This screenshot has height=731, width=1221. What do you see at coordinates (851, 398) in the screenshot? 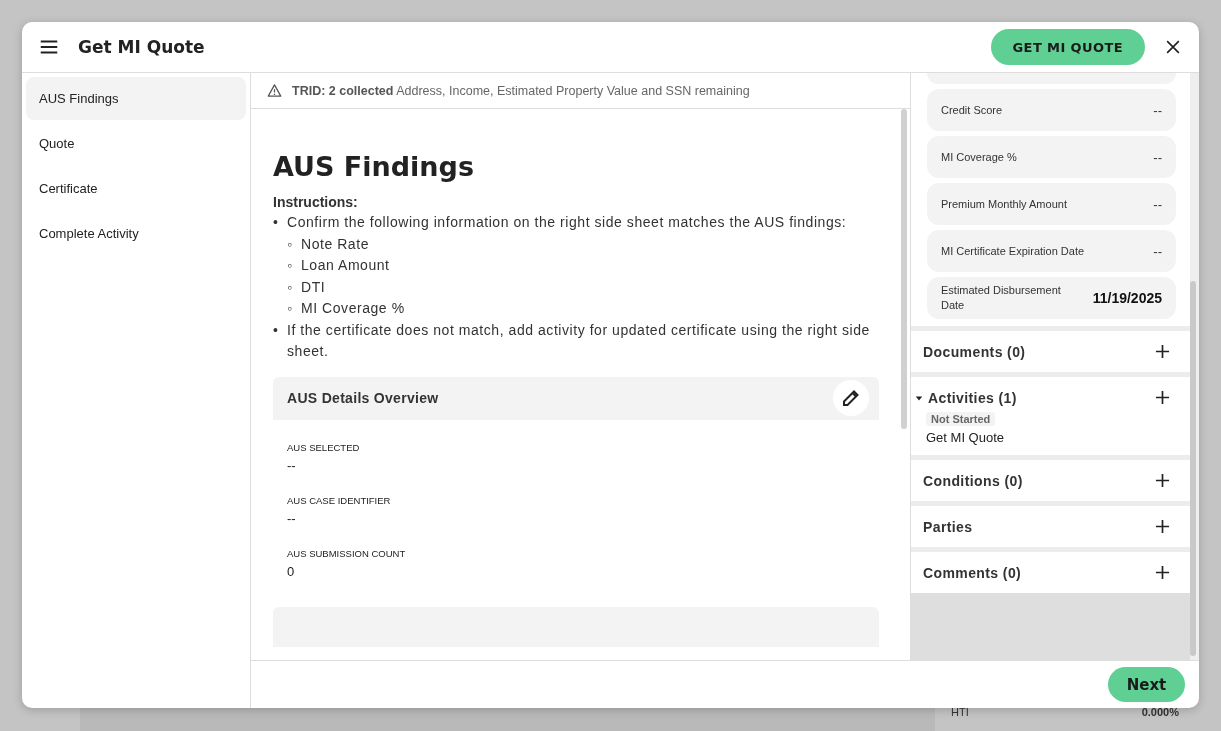
I see `edit-icon` at bounding box center [851, 398].